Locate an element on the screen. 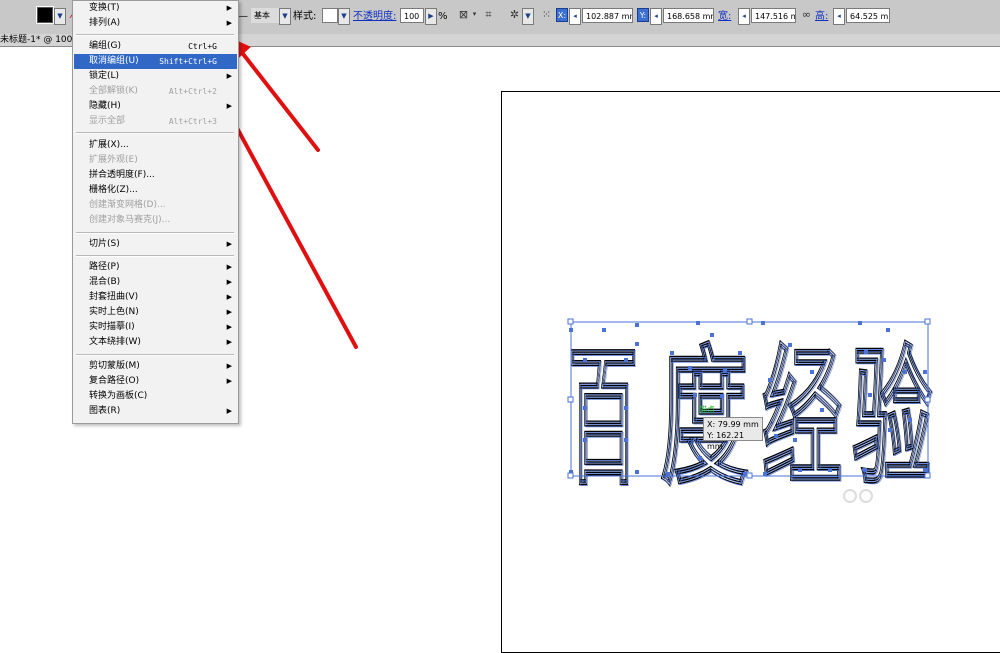  menu-item-transform: 变换(T) ▶ is located at coordinates (155, 8).